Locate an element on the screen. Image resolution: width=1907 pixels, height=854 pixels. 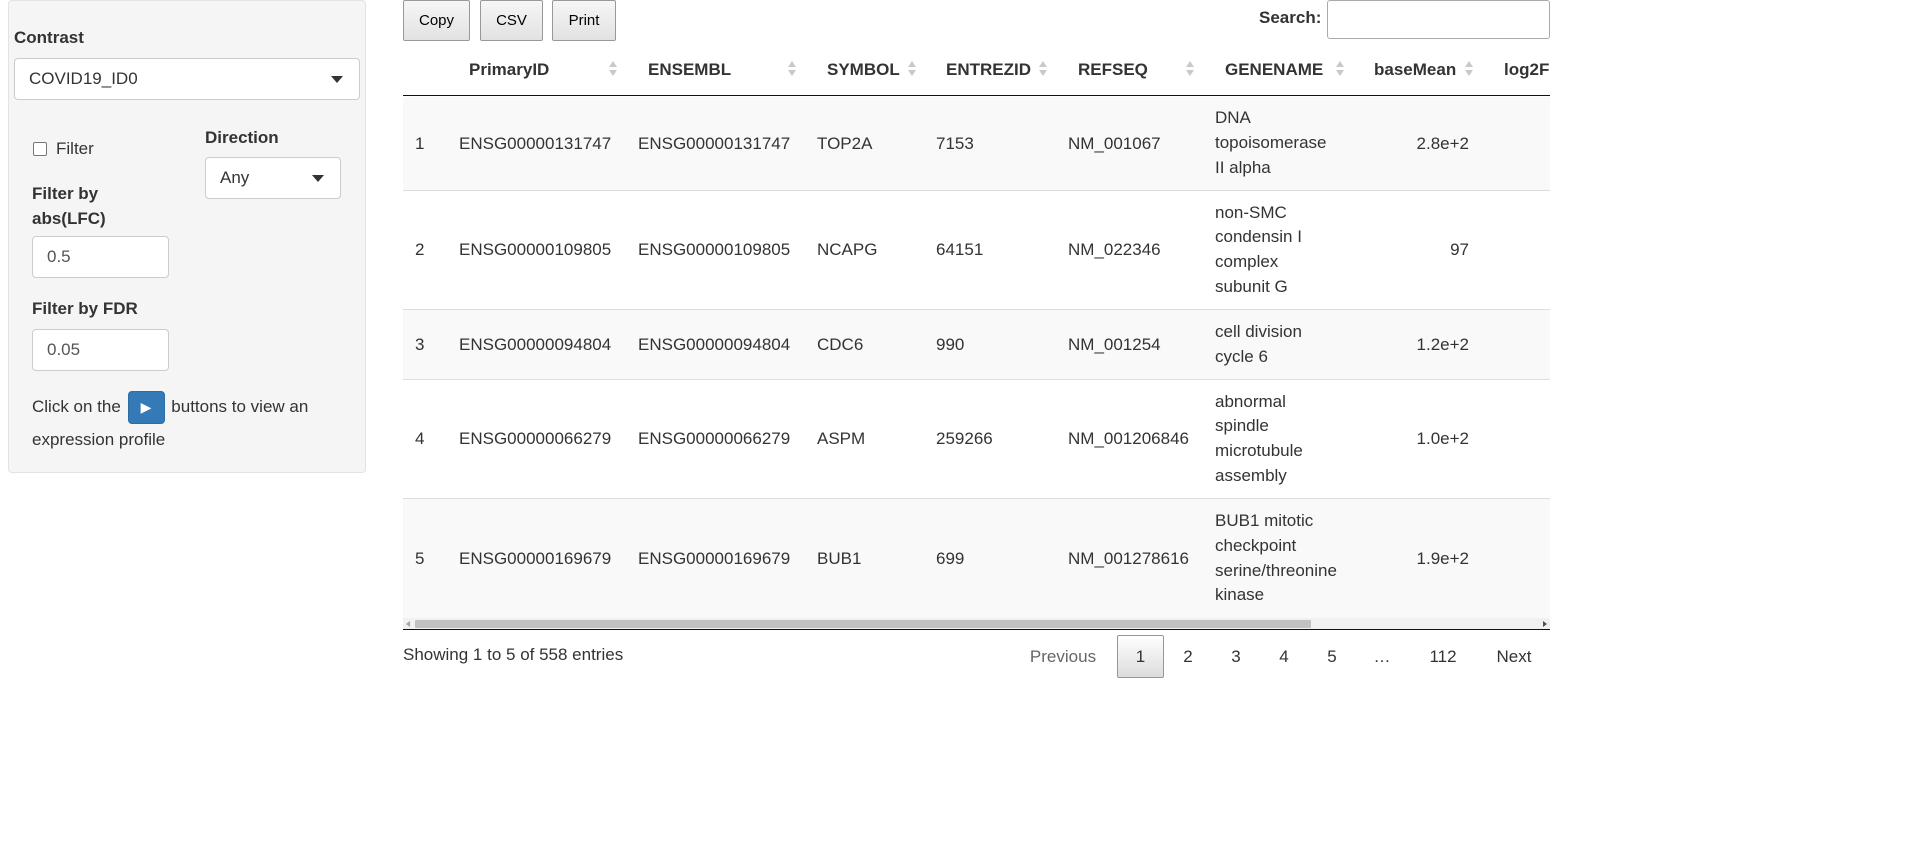
filter-checkbox-row: Filter is located at coordinates (63, 149).